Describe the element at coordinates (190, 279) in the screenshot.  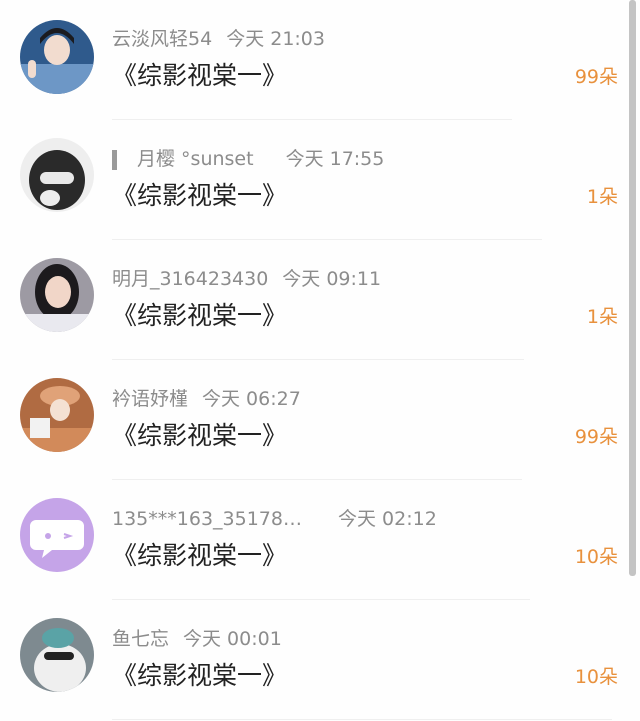
I see `user-name: 明月_316423430` at that location.